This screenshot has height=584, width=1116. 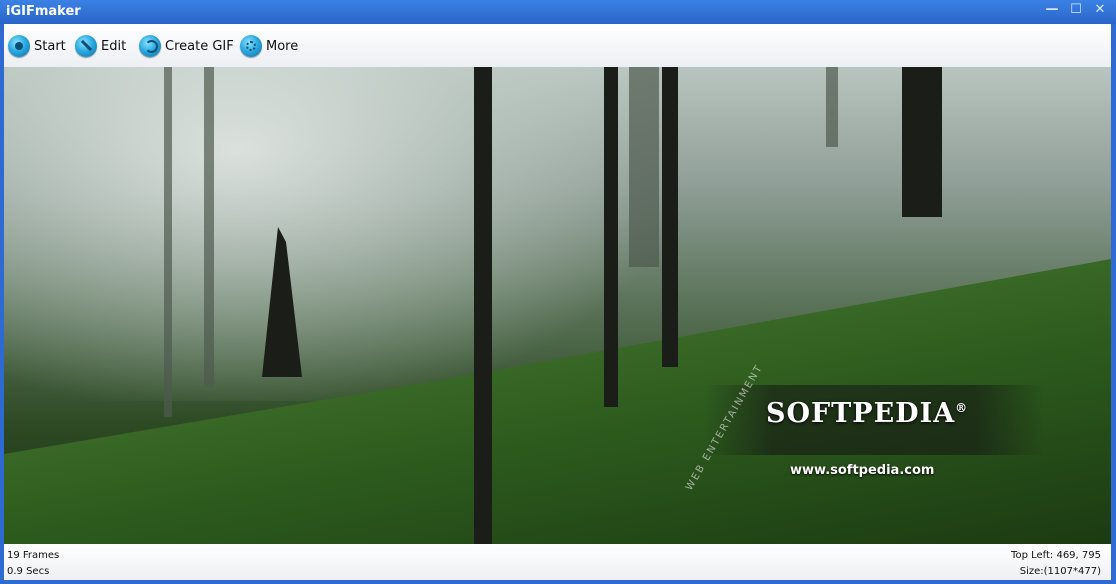 I want to click on edit-button: Edit, so click(x=100, y=46).